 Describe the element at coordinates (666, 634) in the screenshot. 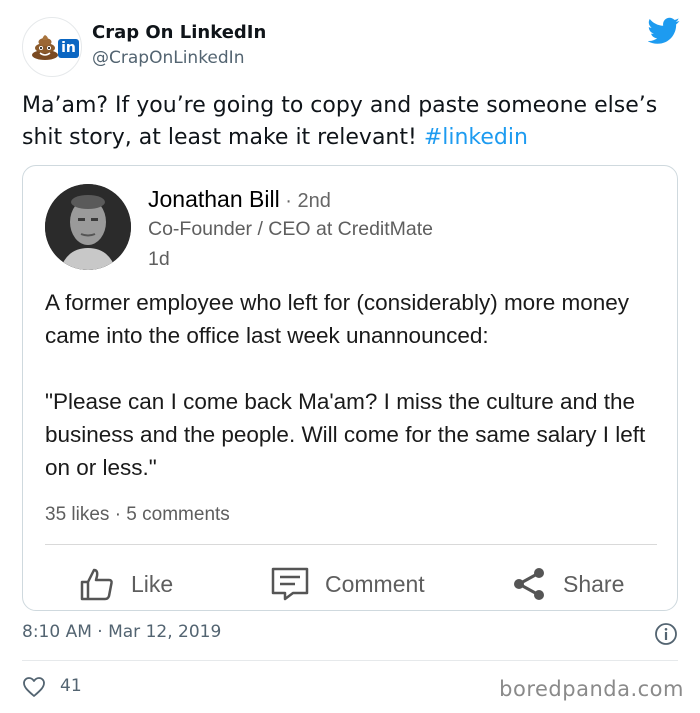

I see `info-icon` at that location.